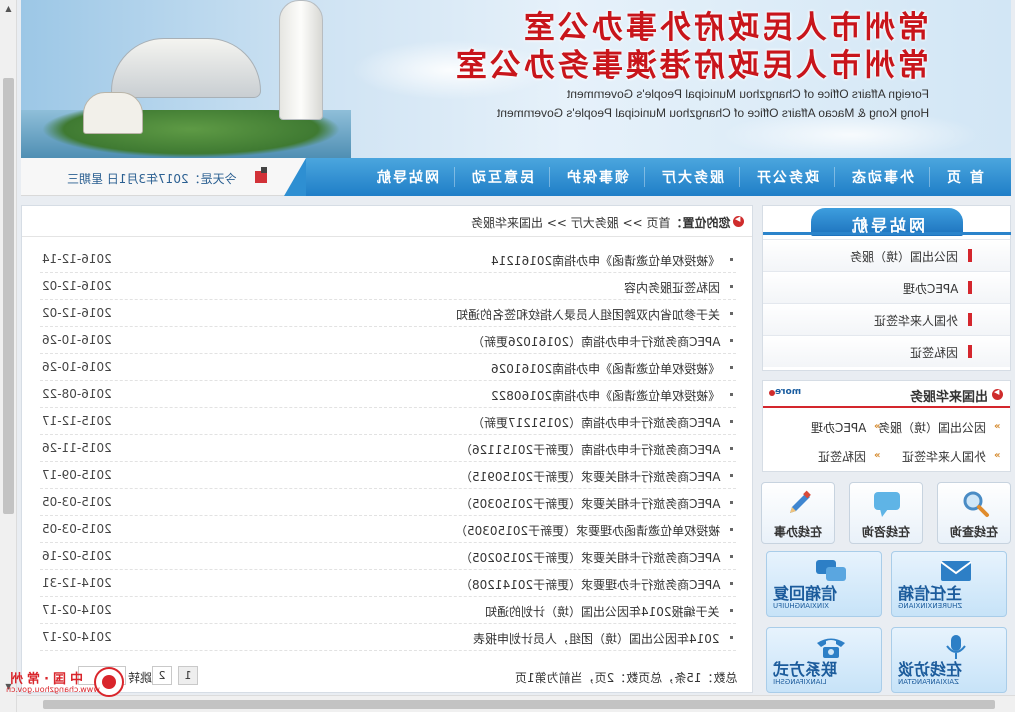  Describe the element at coordinates (928, 682) in the screenshot. I see `online-interview-pinyin: ZAIXIANFANGTAN` at that location.